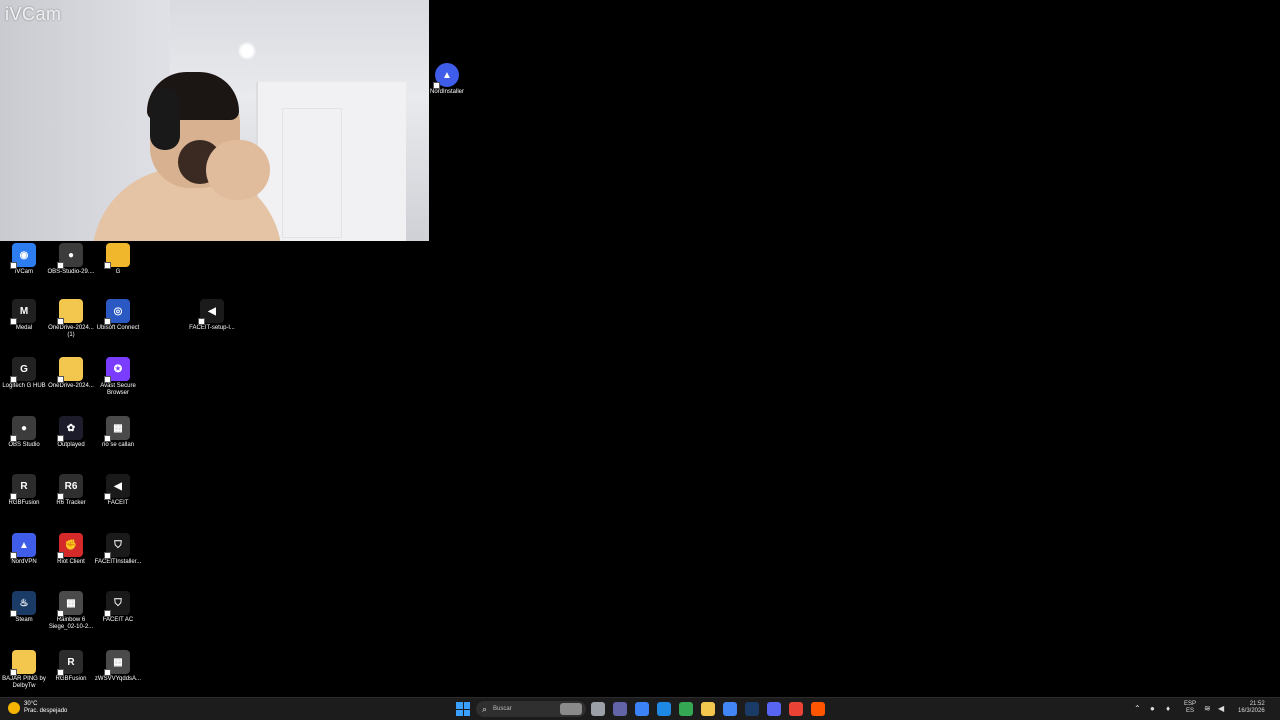  I want to click on desktop-icon: ▲ NordInstaller, so click(447, 79).